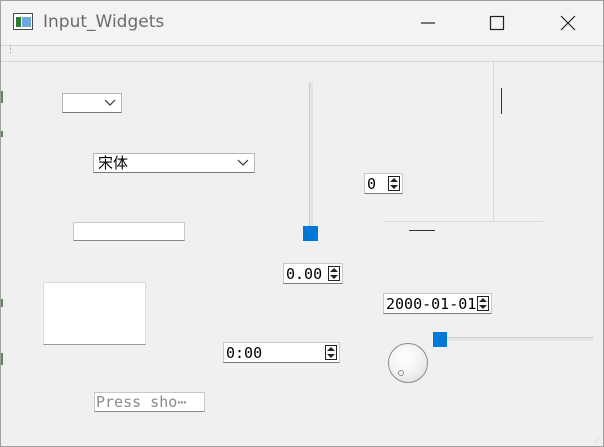  What do you see at coordinates (281, 352) in the screenshot?
I see `time-edit: 0:00` at bounding box center [281, 352].